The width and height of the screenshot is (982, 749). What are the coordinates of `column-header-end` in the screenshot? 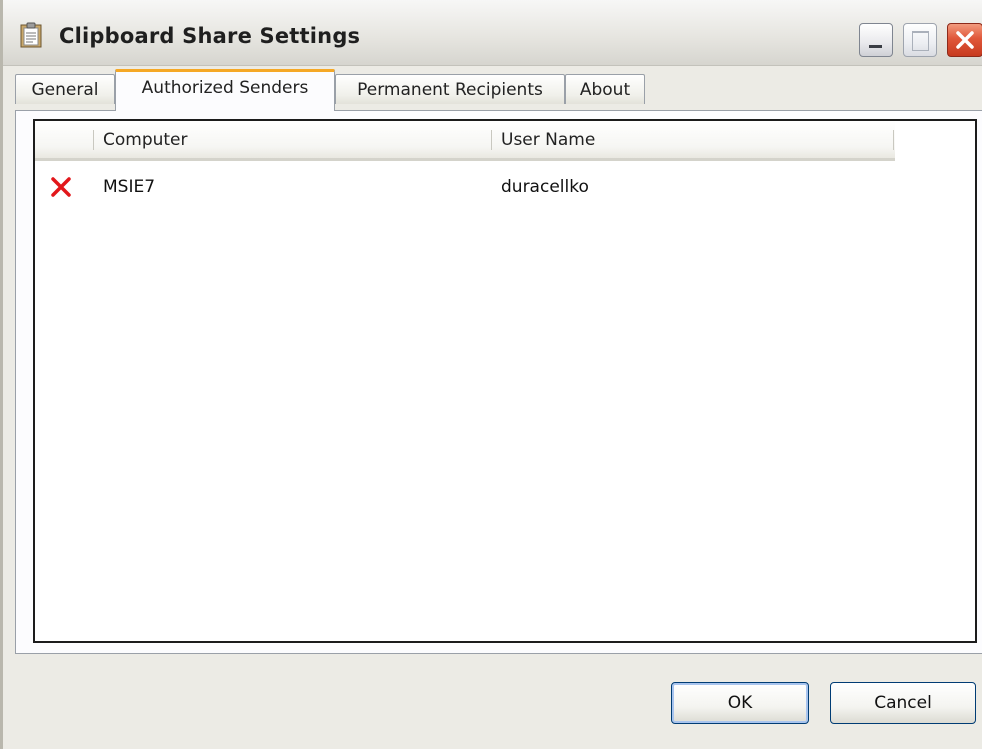 It's located at (894, 139).